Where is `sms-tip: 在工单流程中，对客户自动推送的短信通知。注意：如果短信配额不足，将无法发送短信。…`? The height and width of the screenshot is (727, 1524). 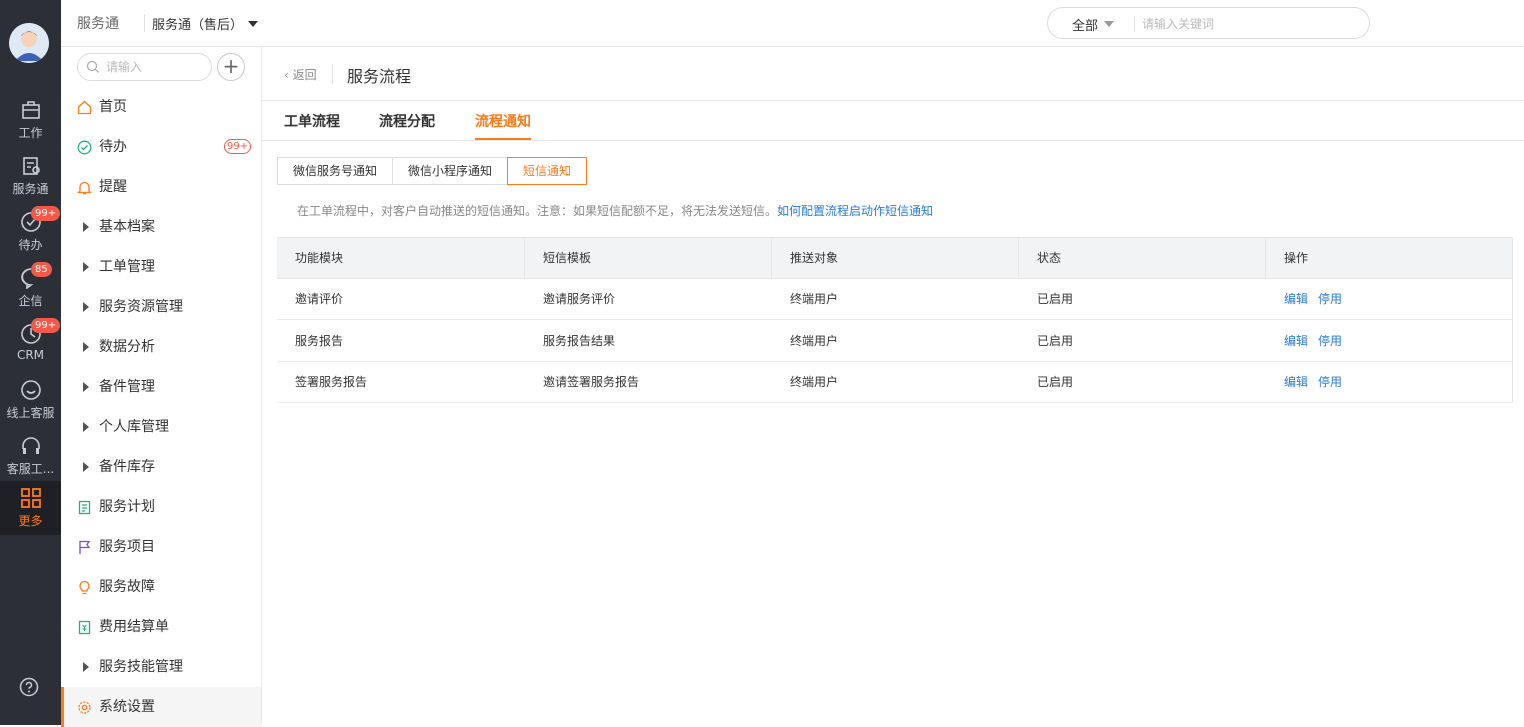 sms-tip: 在工单流程中，对客户自动推送的短信通知。注意：如果短信配额不足，将无法发送短信。… is located at coordinates (615, 210).